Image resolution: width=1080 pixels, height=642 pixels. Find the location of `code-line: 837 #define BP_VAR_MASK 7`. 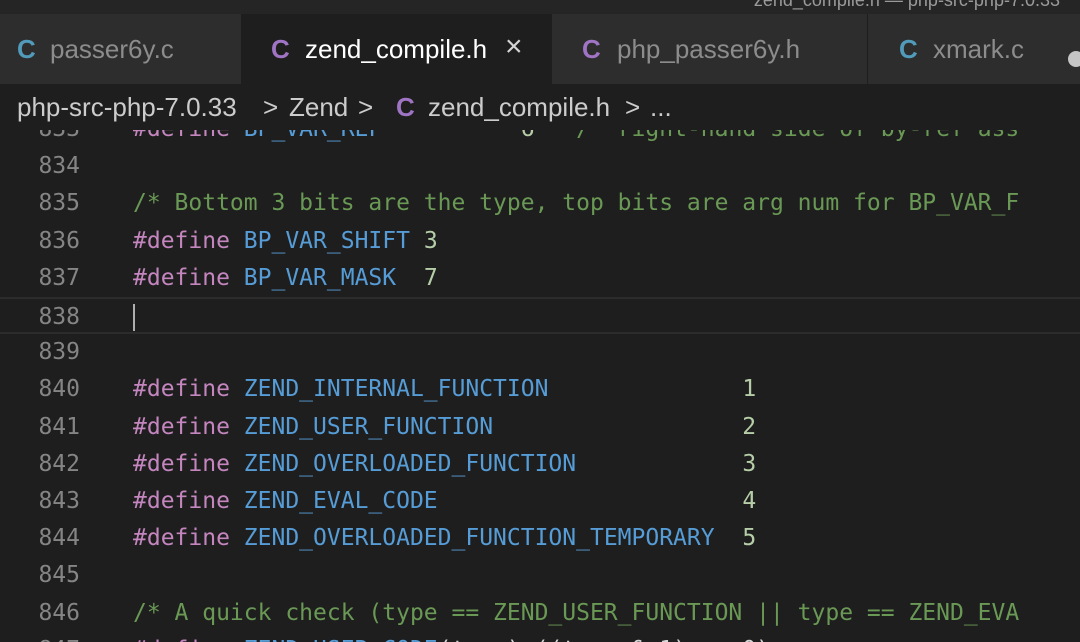

code-line: 837 #define BP_VAR_MASK 7 is located at coordinates (540, 278).